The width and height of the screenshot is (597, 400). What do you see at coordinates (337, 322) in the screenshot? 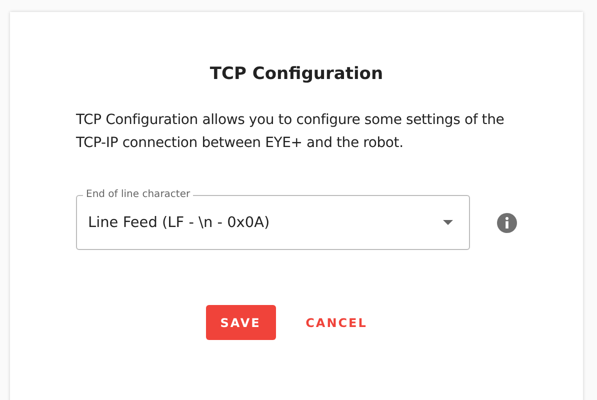
I see `cancel-button: CANCEL` at bounding box center [337, 322].